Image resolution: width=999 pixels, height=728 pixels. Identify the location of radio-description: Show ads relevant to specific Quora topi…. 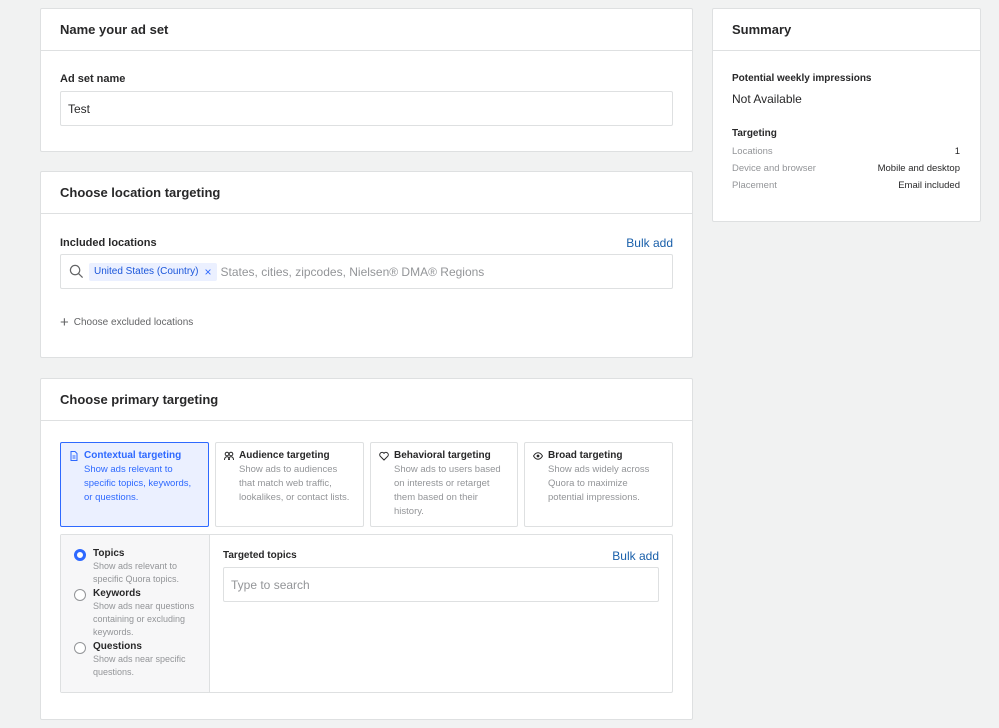
(136, 572).